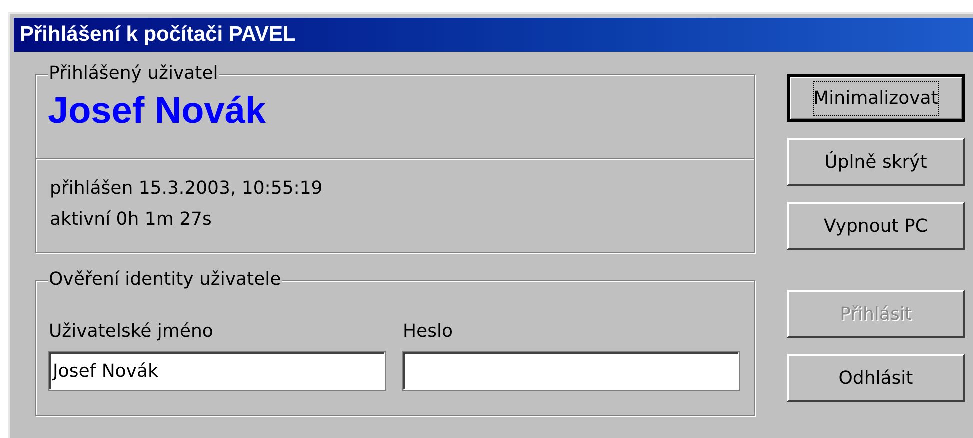 The height and width of the screenshot is (438, 973). Describe the element at coordinates (187, 189) in the screenshot. I see `info-text: přihlášen 15.3.2003, 10:55:19` at that location.